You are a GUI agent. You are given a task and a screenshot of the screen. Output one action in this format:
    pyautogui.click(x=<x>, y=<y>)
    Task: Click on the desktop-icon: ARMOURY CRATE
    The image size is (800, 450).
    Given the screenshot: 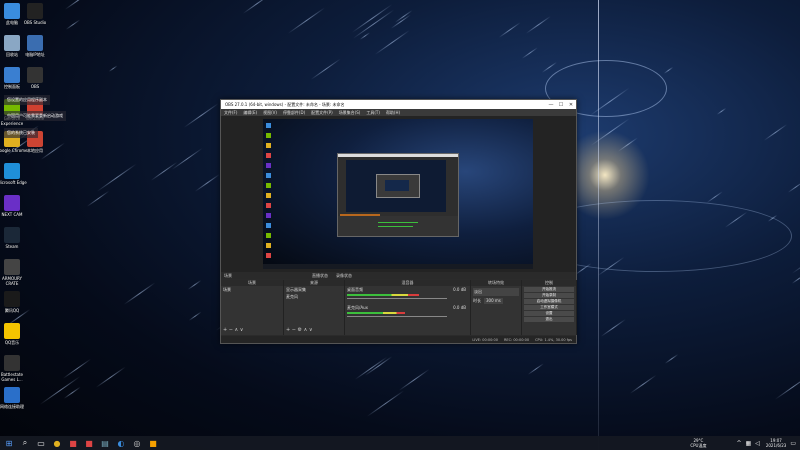 What is the action you would take?
    pyautogui.click(x=13, y=272)
    